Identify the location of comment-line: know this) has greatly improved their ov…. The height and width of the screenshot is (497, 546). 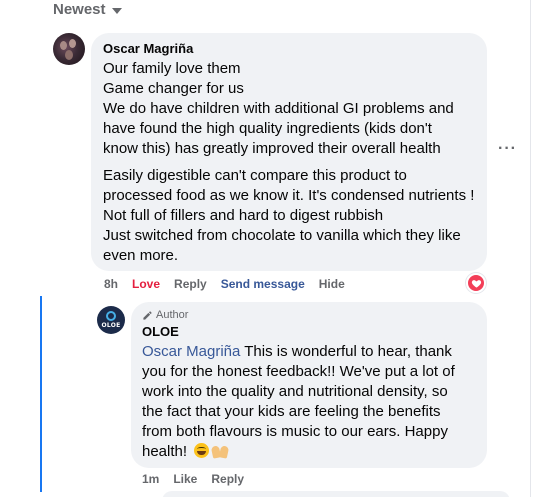
(272, 148).